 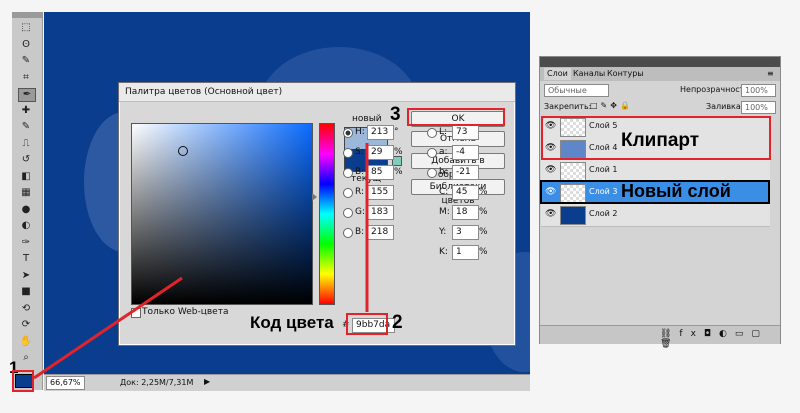 I want to click on lasso-icon: ʘ, so click(x=26, y=45).